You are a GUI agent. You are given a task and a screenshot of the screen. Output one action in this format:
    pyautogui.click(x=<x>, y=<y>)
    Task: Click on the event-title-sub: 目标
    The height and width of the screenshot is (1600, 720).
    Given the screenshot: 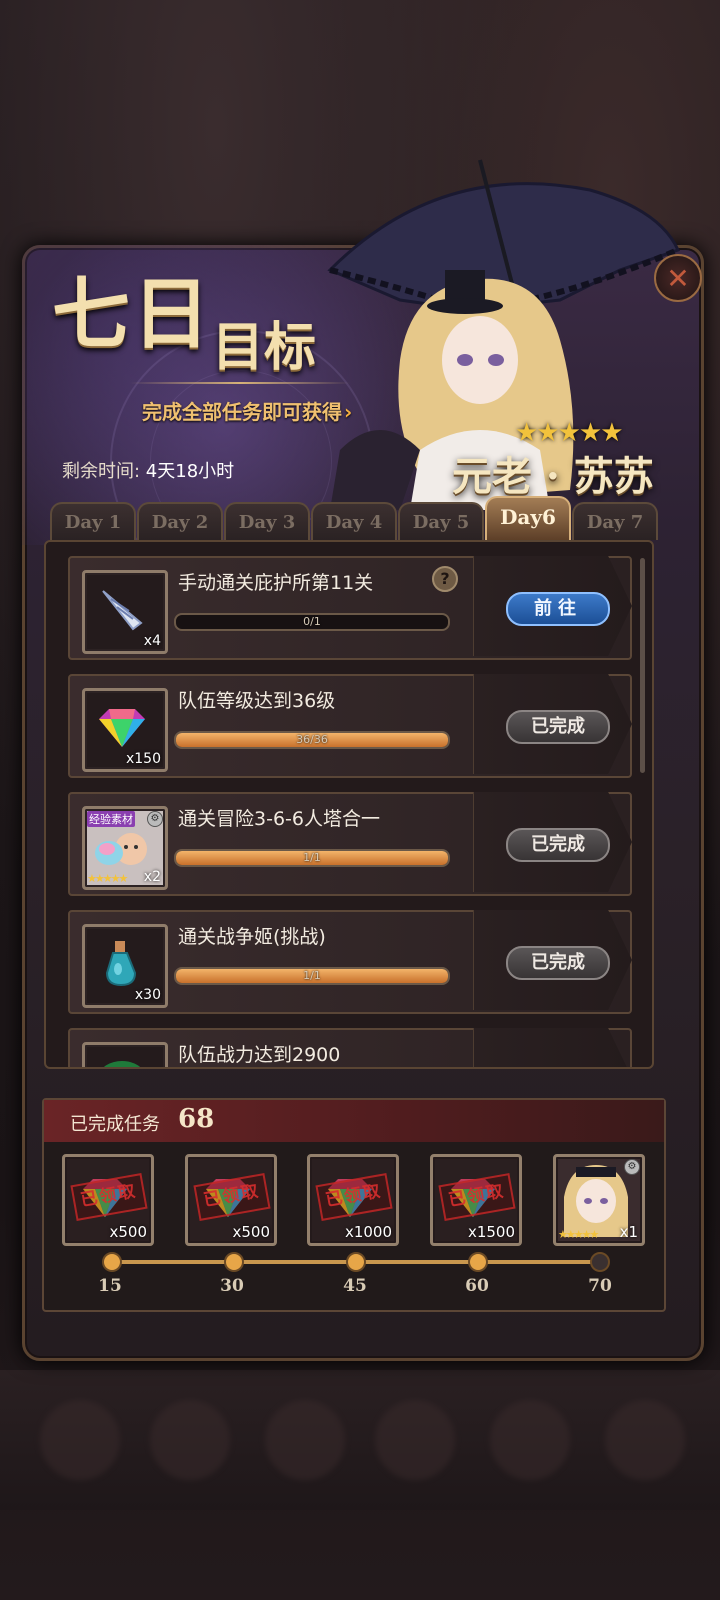 What is the action you would take?
    pyautogui.click(x=264, y=347)
    